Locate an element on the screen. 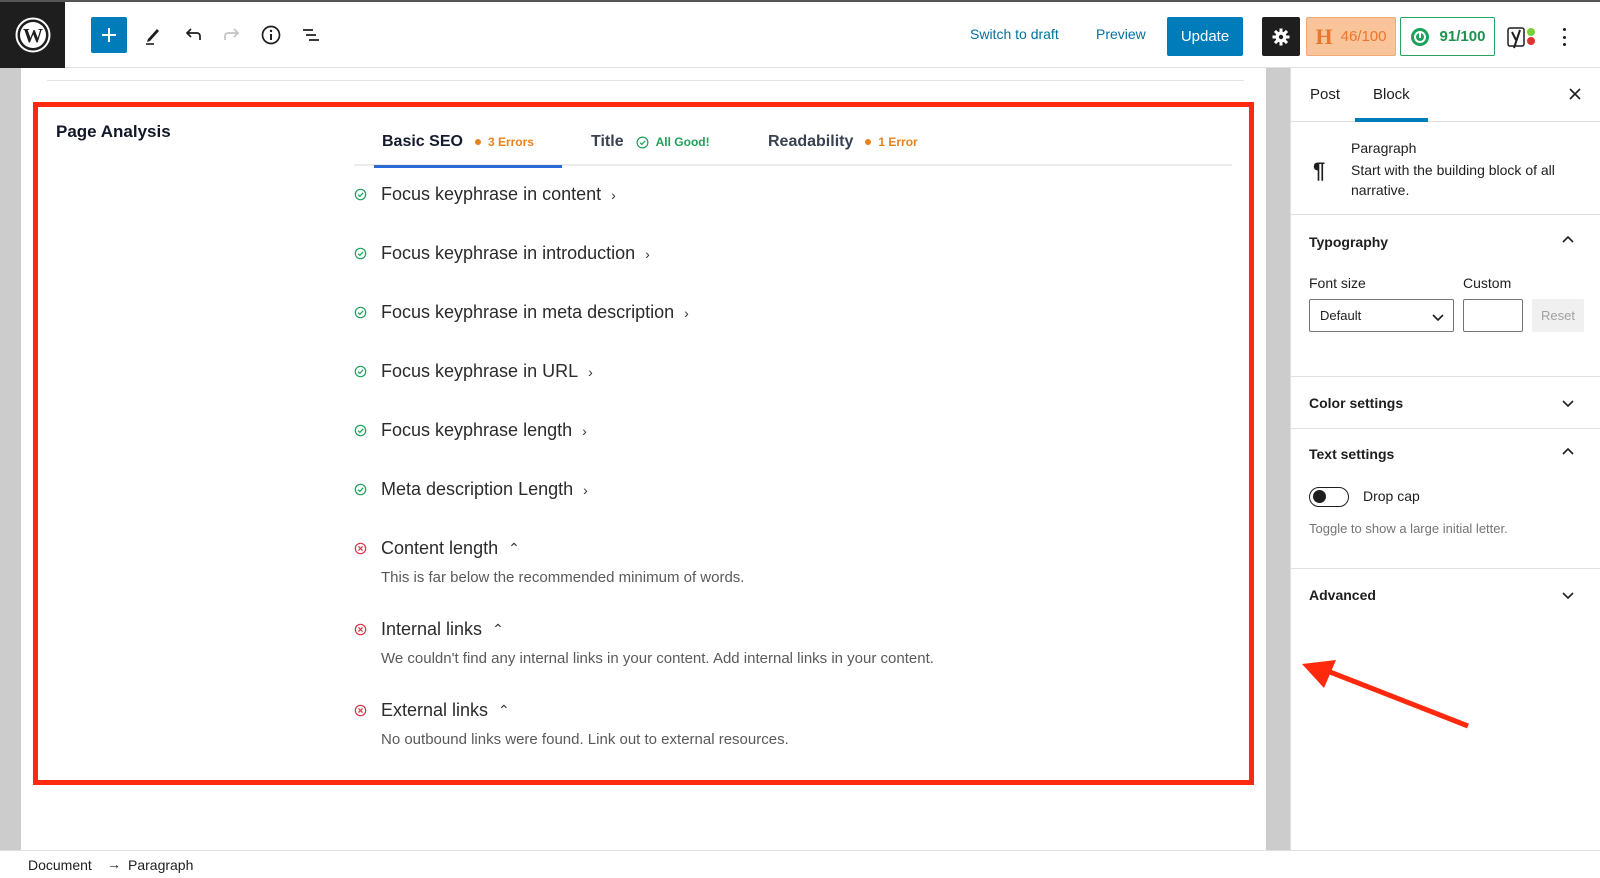 The height and width of the screenshot is (878, 1600). seo-score-button: 91/100 is located at coordinates (1447, 36).